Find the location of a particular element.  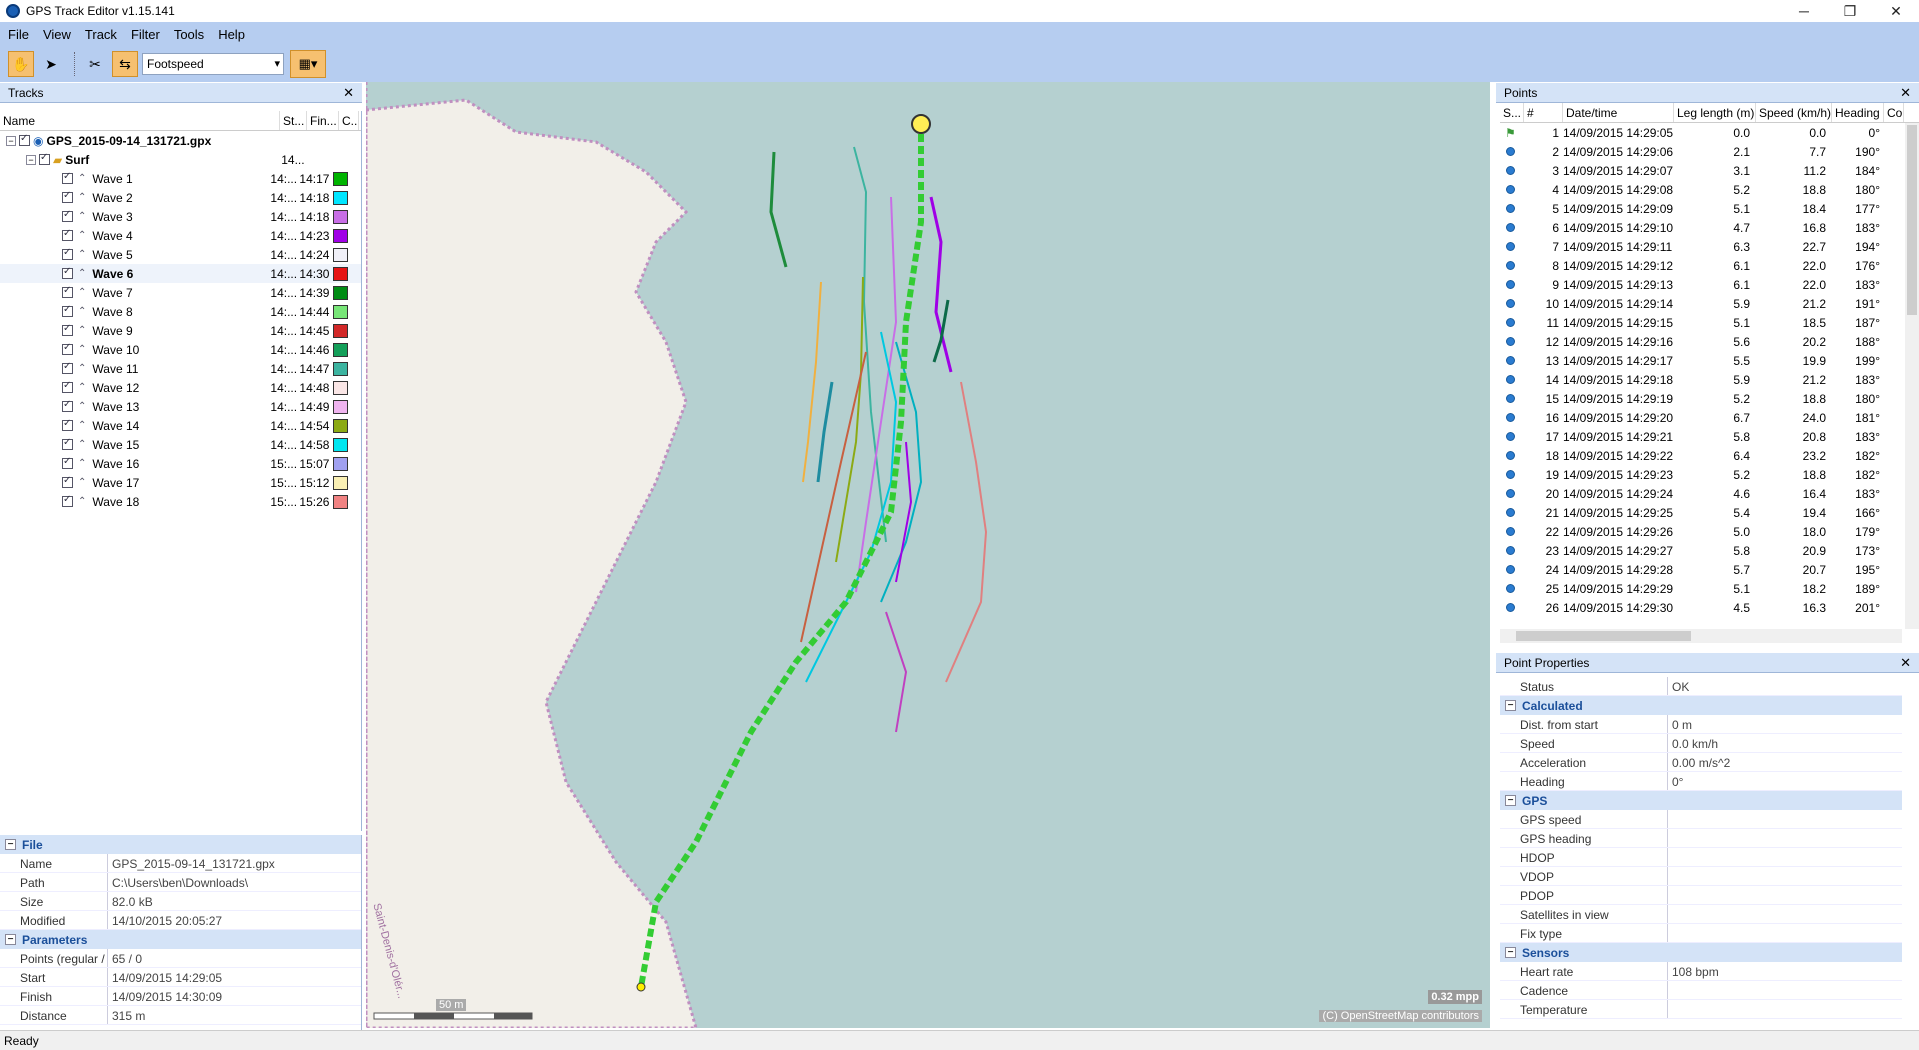

select-pointer-button: ➤ is located at coordinates (51, 64).